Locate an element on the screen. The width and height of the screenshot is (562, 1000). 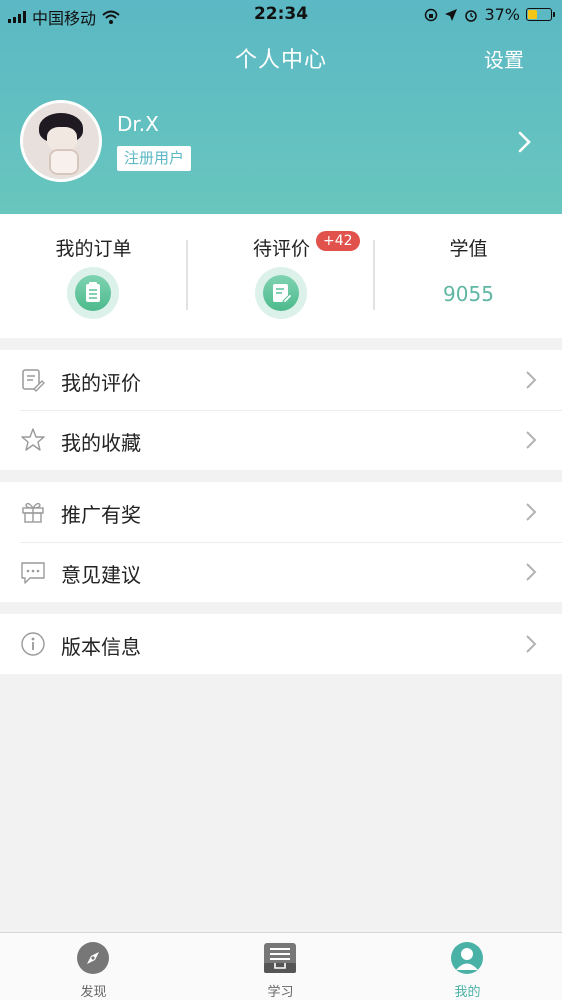
menu-item-version-info: 版本信息 is located at coordinates (281, 644).